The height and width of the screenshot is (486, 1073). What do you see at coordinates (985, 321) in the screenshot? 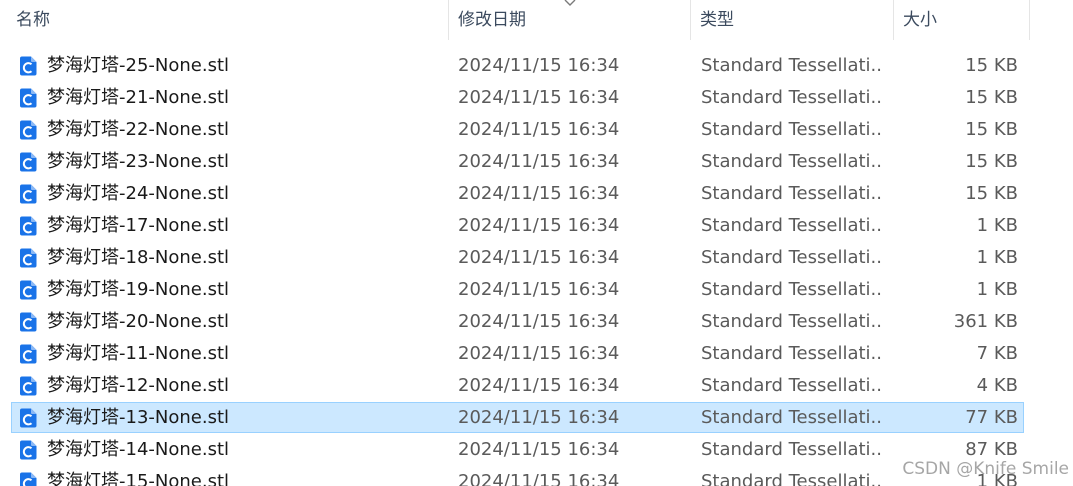
I see `file-size: 361 KB` at bounding box center [985, 321].